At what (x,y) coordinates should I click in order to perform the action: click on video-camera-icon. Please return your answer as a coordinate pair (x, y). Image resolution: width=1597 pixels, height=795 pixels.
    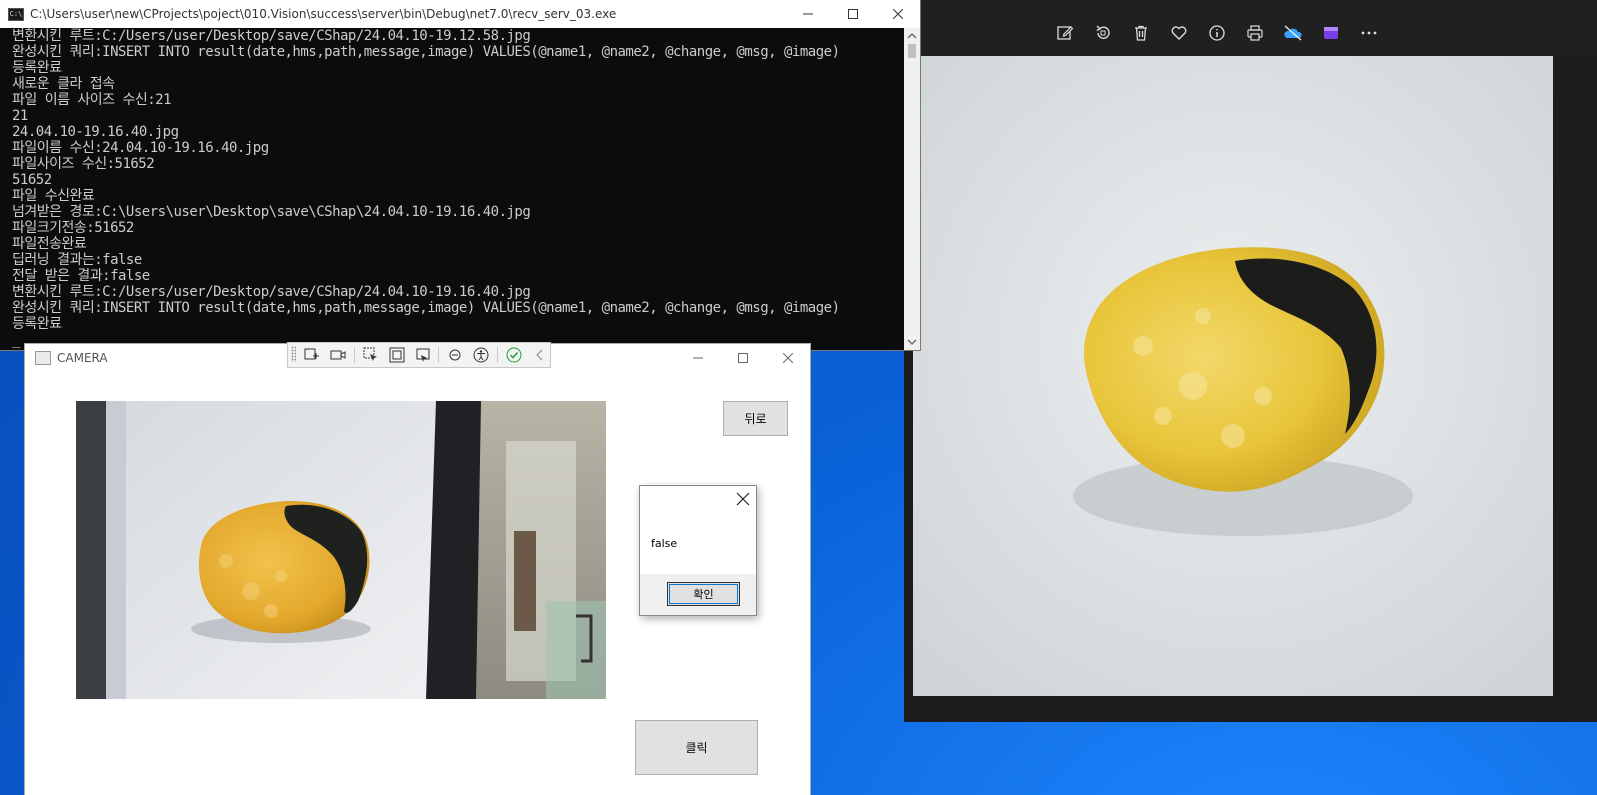
    Looking at the image, I should click on (338, 355).